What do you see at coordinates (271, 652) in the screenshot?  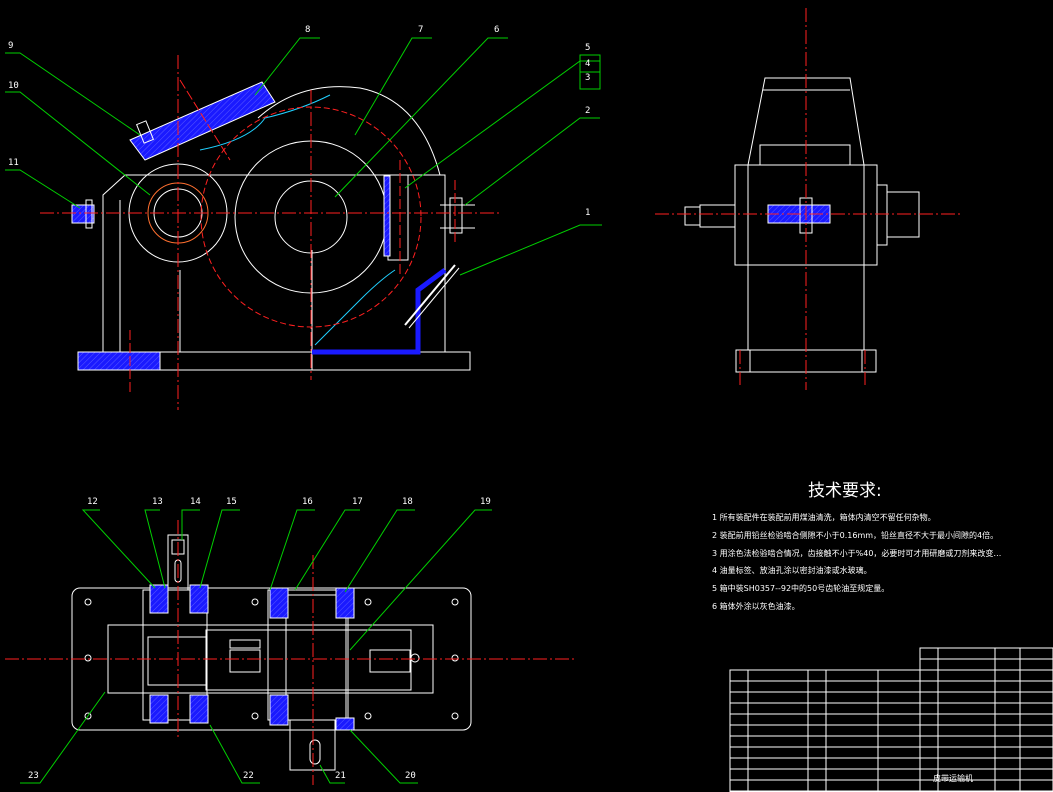 I see `top-view` at bounding box center [271, 652].